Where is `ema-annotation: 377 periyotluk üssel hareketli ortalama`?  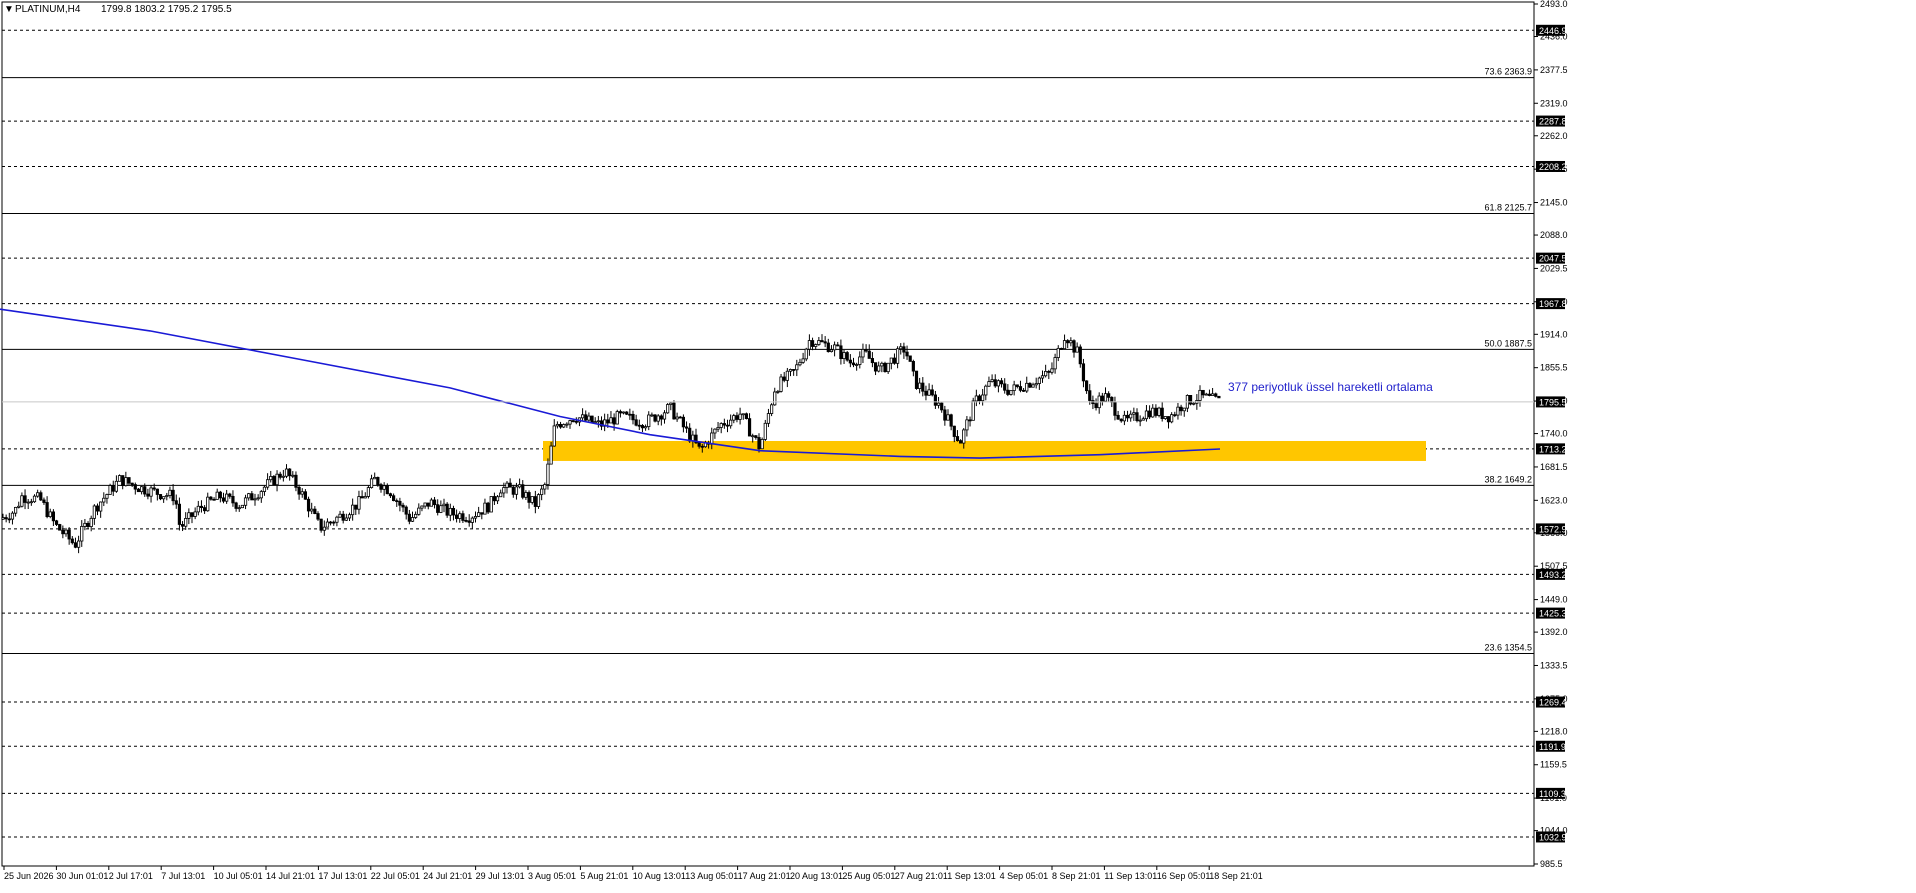
ema-annotation: 377 periyotluk üssel hareketli ortalama is located at coordinates (1330, 387).